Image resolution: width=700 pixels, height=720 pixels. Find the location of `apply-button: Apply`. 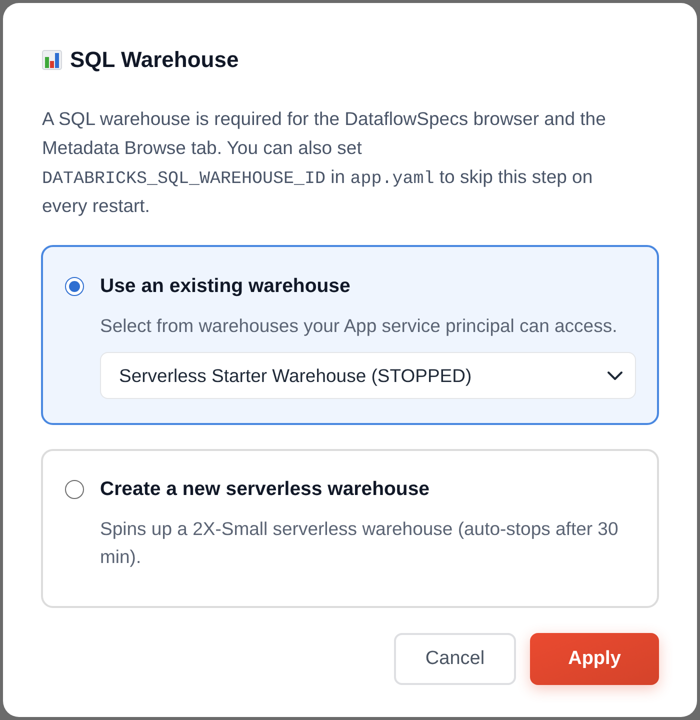

apply-button: Apply is located at coordinates (594, 659).